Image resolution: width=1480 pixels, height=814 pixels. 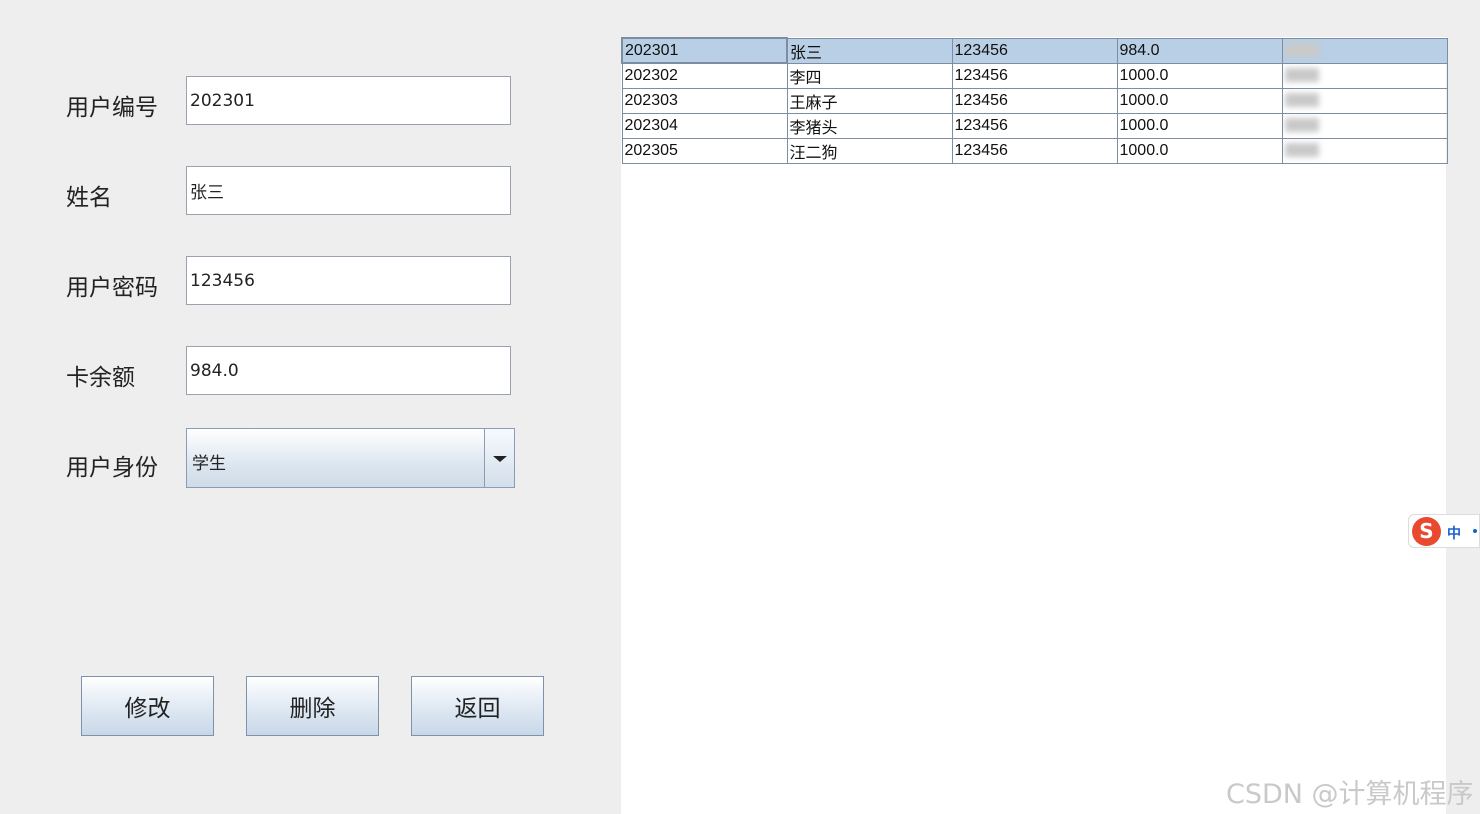 What do you see at coordinates (869, 100) in the screenshot?
I see `table-cell: 王麻子` at bounding box center [869, 100].